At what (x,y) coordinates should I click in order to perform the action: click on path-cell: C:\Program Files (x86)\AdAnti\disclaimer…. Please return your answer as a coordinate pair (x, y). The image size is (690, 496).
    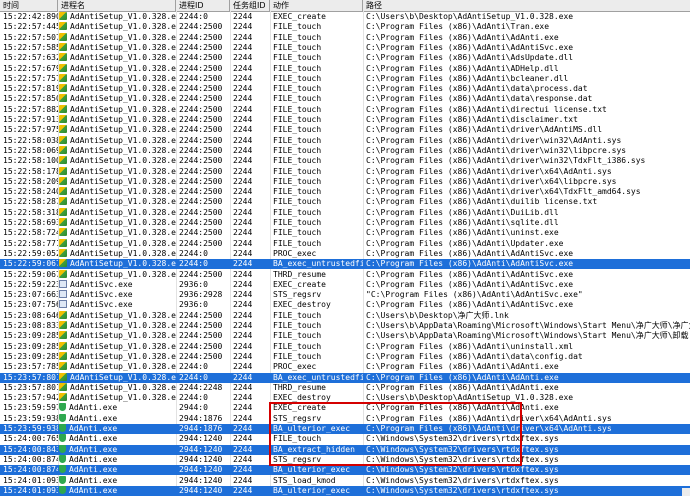
    Looking at the image, I should click on (472, 119).